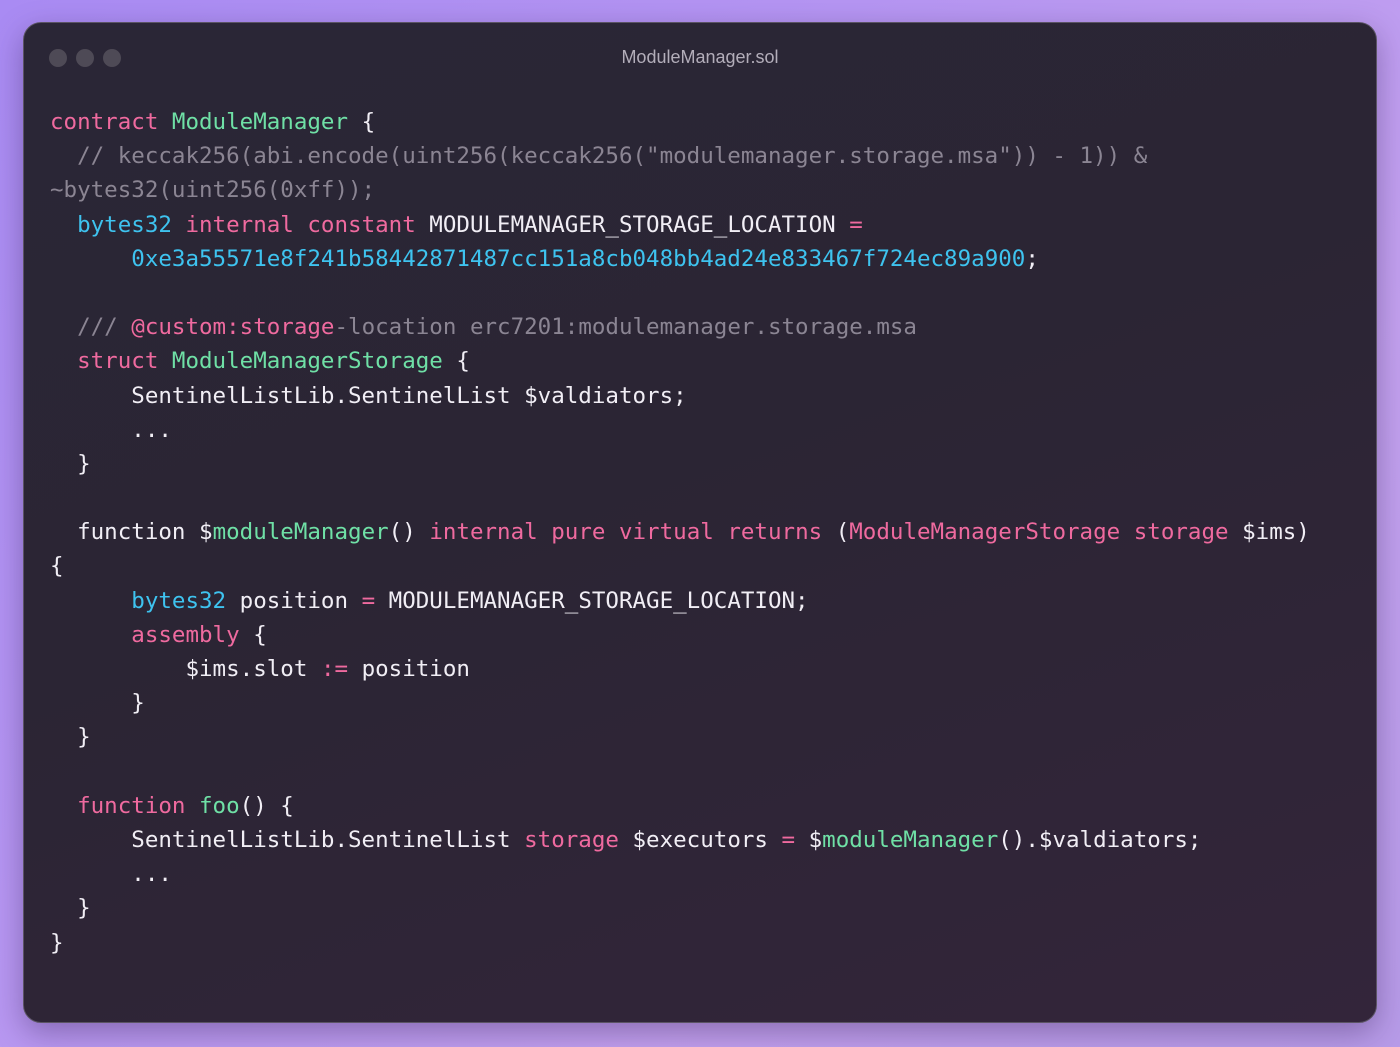 The image size is (1400, 1047). What do you see at coordinates (1100, 839) in the screenshot?
I see `code-text: ().$valdiators;` at bounding box center [1100, 839].